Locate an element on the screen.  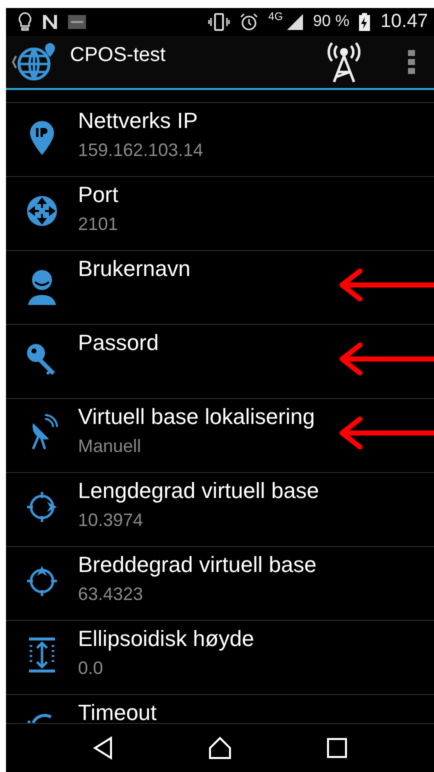
setting-title: Breddegrad virtuell base is located at coordinates (197, 564).